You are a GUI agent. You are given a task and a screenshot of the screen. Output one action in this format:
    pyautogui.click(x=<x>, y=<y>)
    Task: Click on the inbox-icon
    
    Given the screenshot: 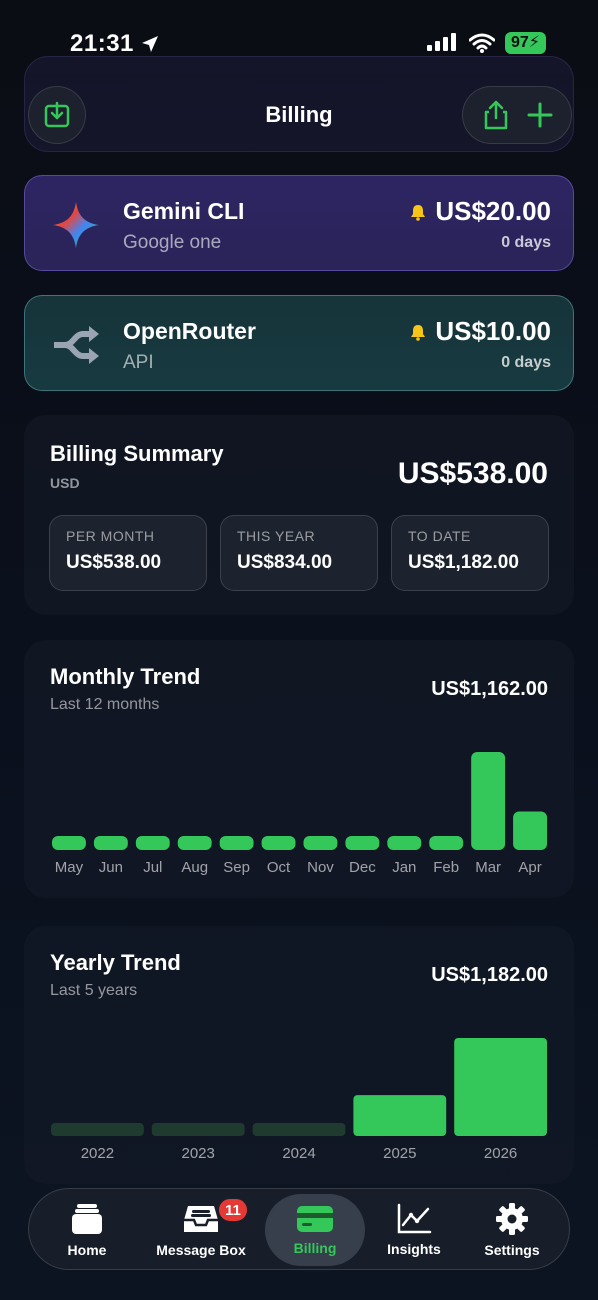 What is the action you would take?
    pyautogui.click(x=201, y=1219)
    